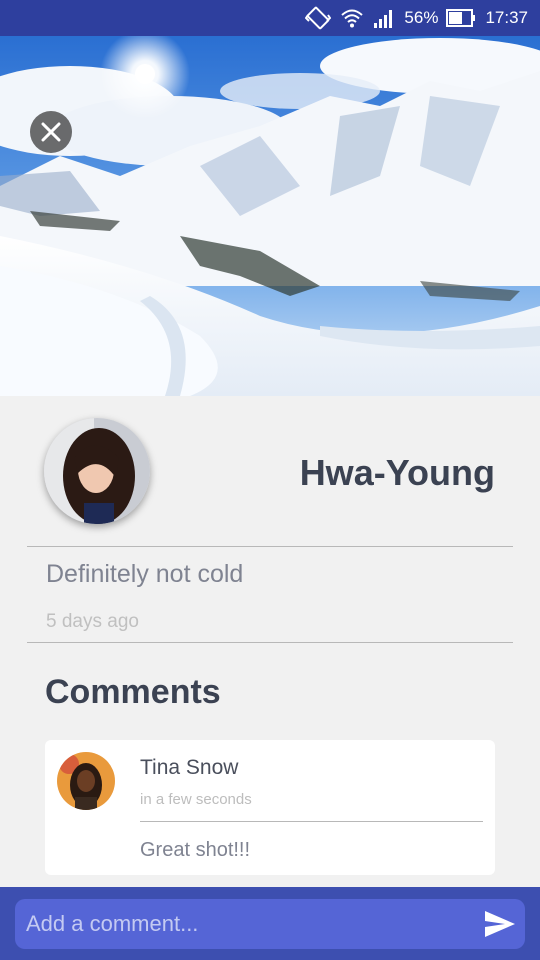 The width and height of the screenshot is (540, 960). I want to click on comment-input, so click(270, 924).